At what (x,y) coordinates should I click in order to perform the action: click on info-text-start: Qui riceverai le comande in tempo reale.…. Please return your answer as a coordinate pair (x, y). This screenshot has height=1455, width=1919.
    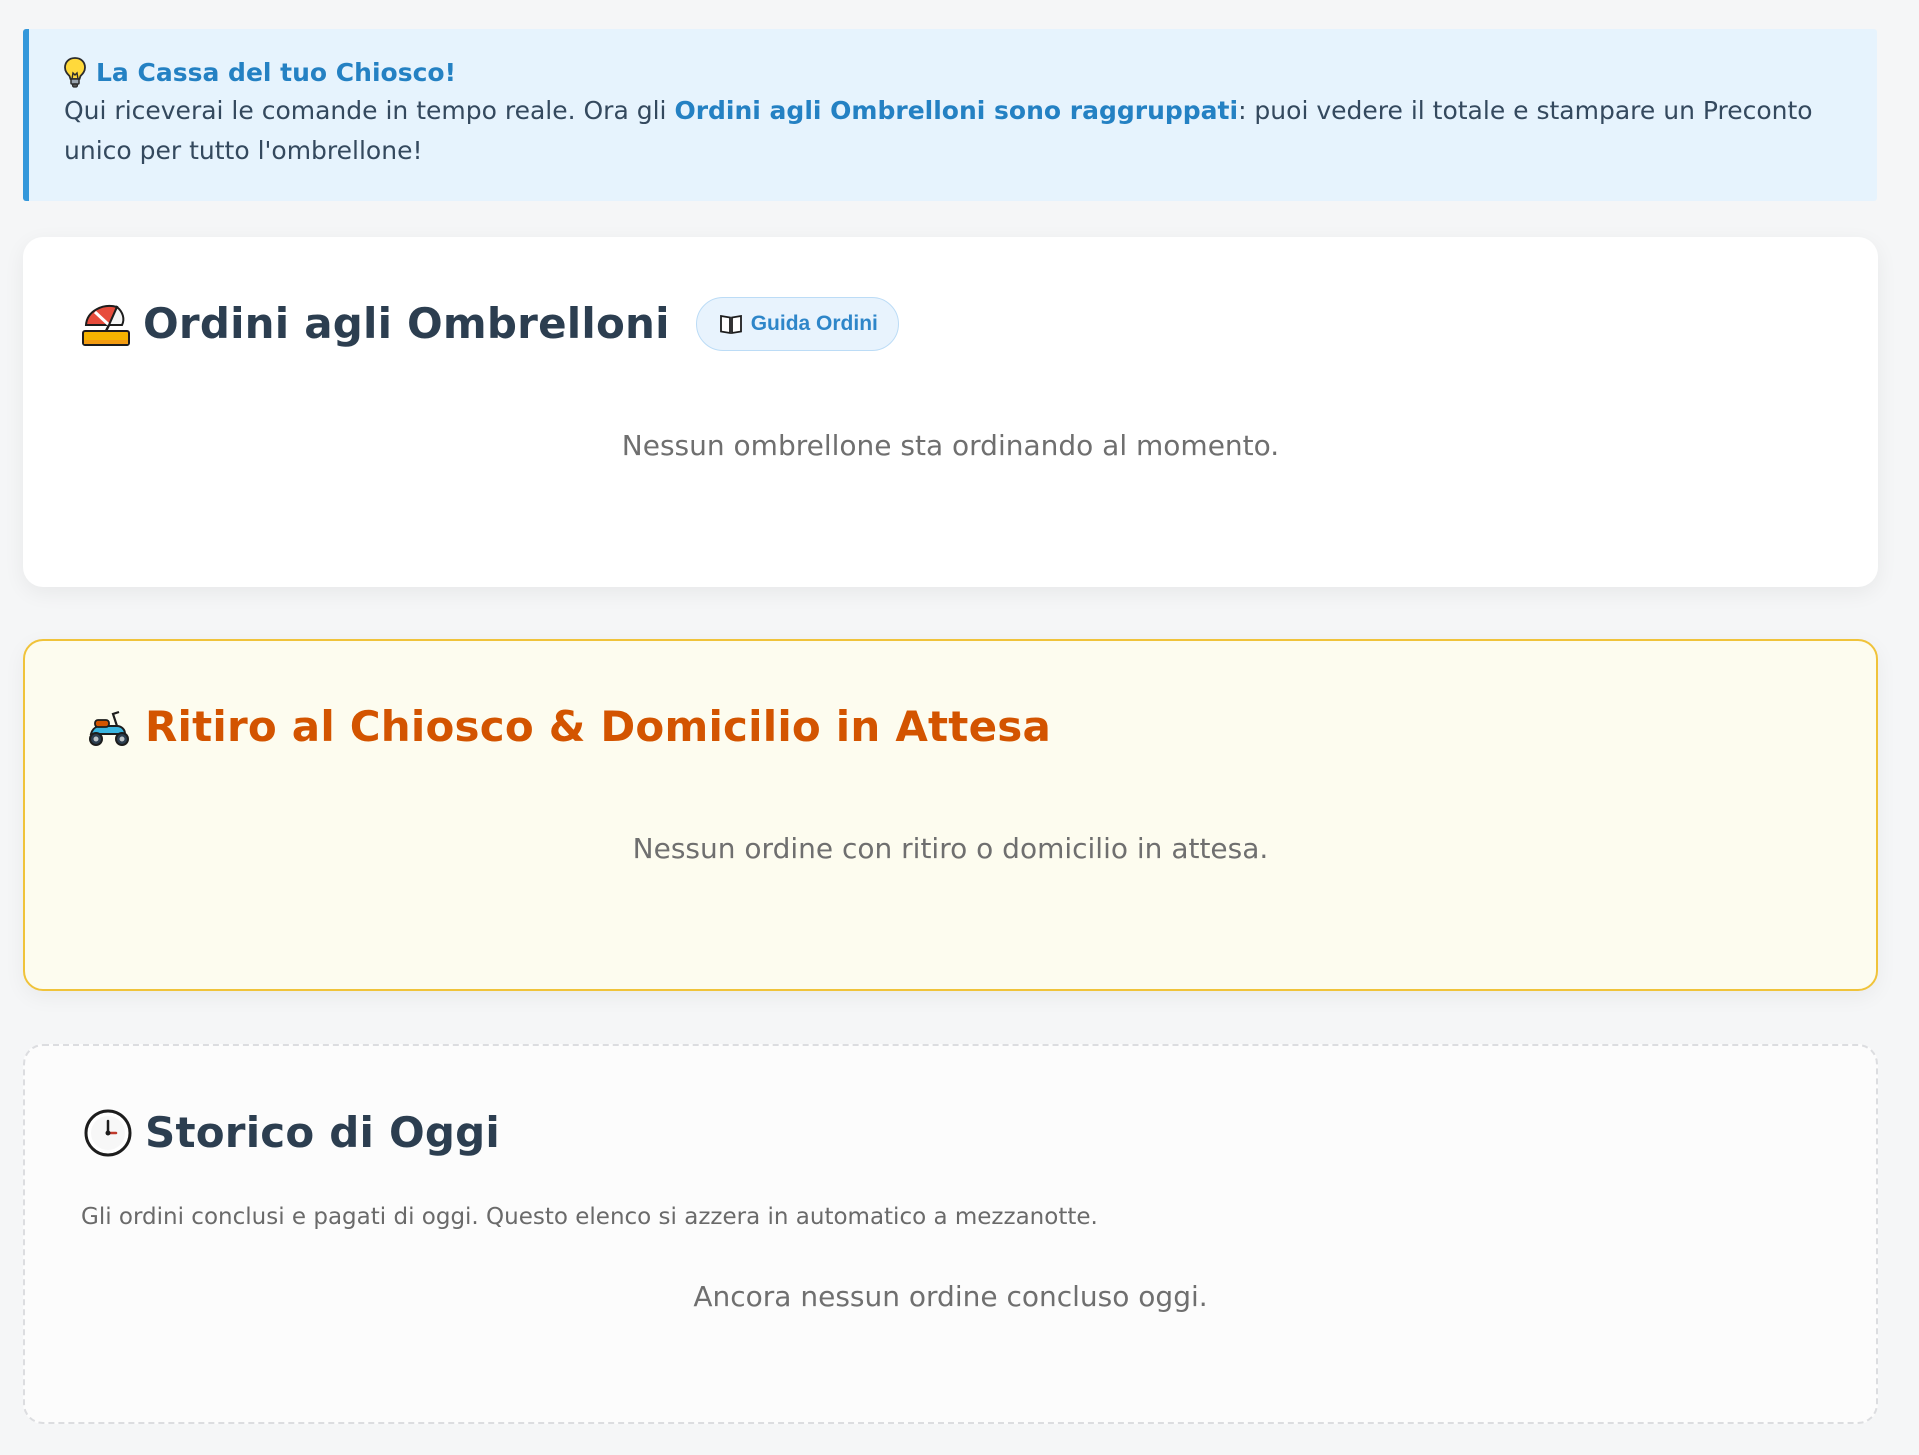
    Looking at the image, I should click on (369, 110).